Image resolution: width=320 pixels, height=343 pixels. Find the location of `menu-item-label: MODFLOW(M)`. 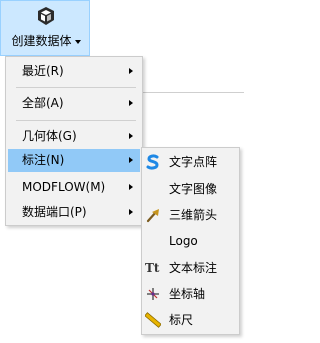

menu-item-label: MODFLOW(M) is located at coordinates (64, 187).